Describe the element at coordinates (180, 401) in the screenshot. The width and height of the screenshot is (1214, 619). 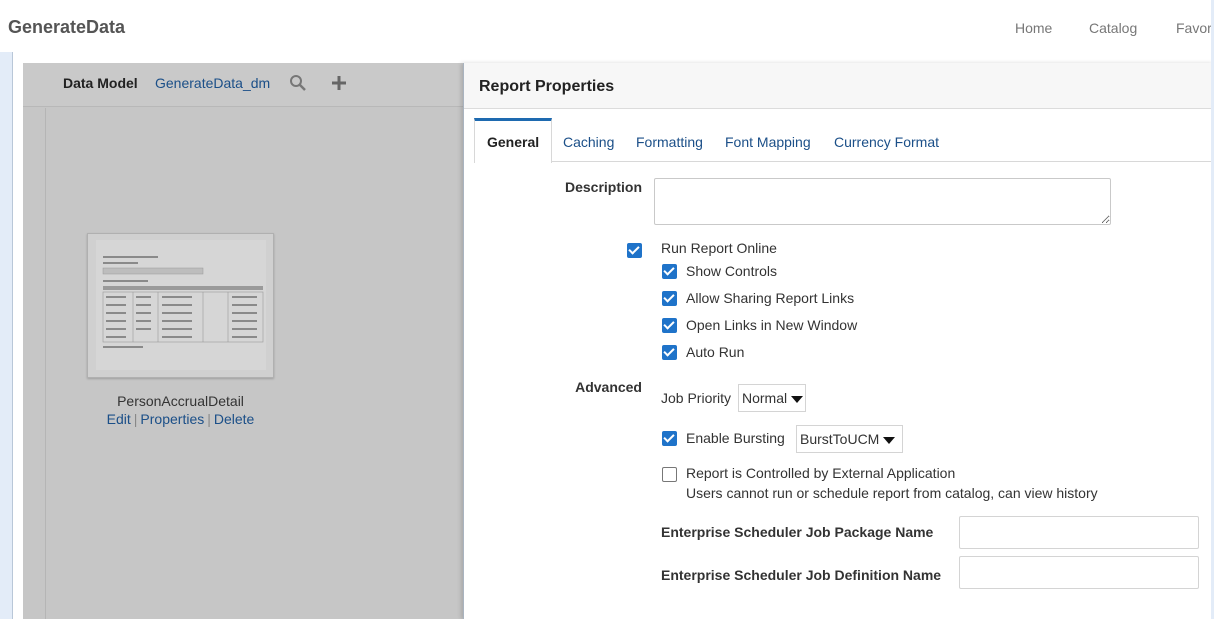
I see `layout-name: PersonAccrualDetail` at that location.